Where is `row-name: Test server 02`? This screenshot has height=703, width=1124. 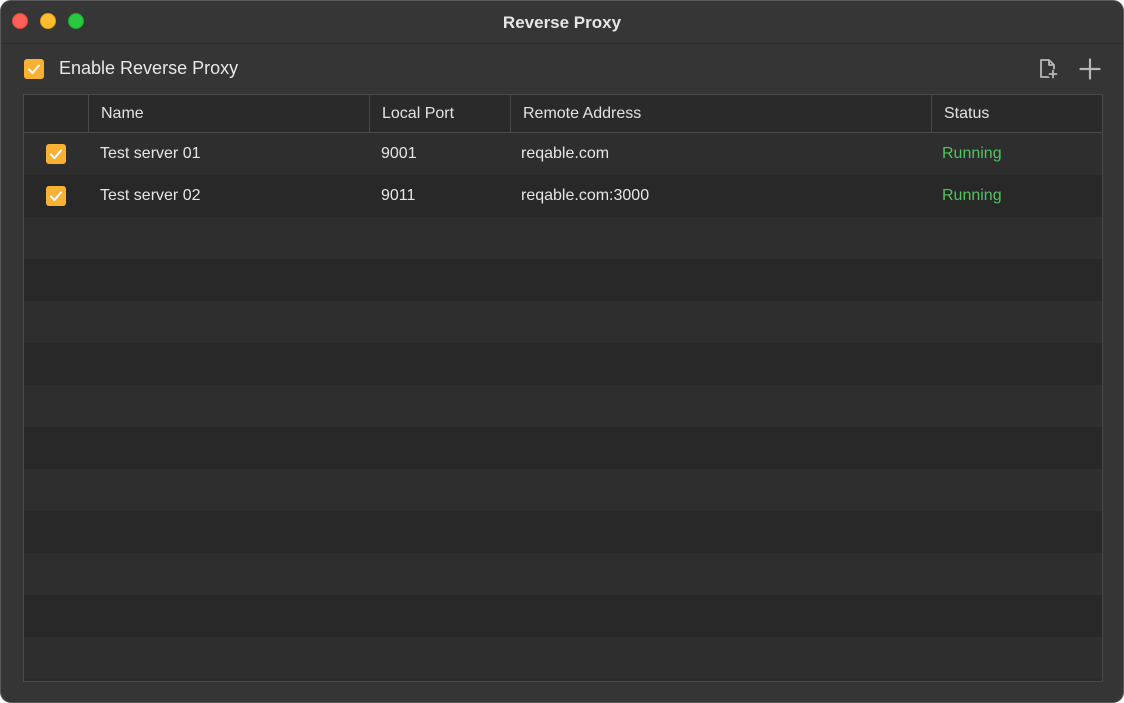
row-name: Test server 02 is located at coordinates (150, 195).